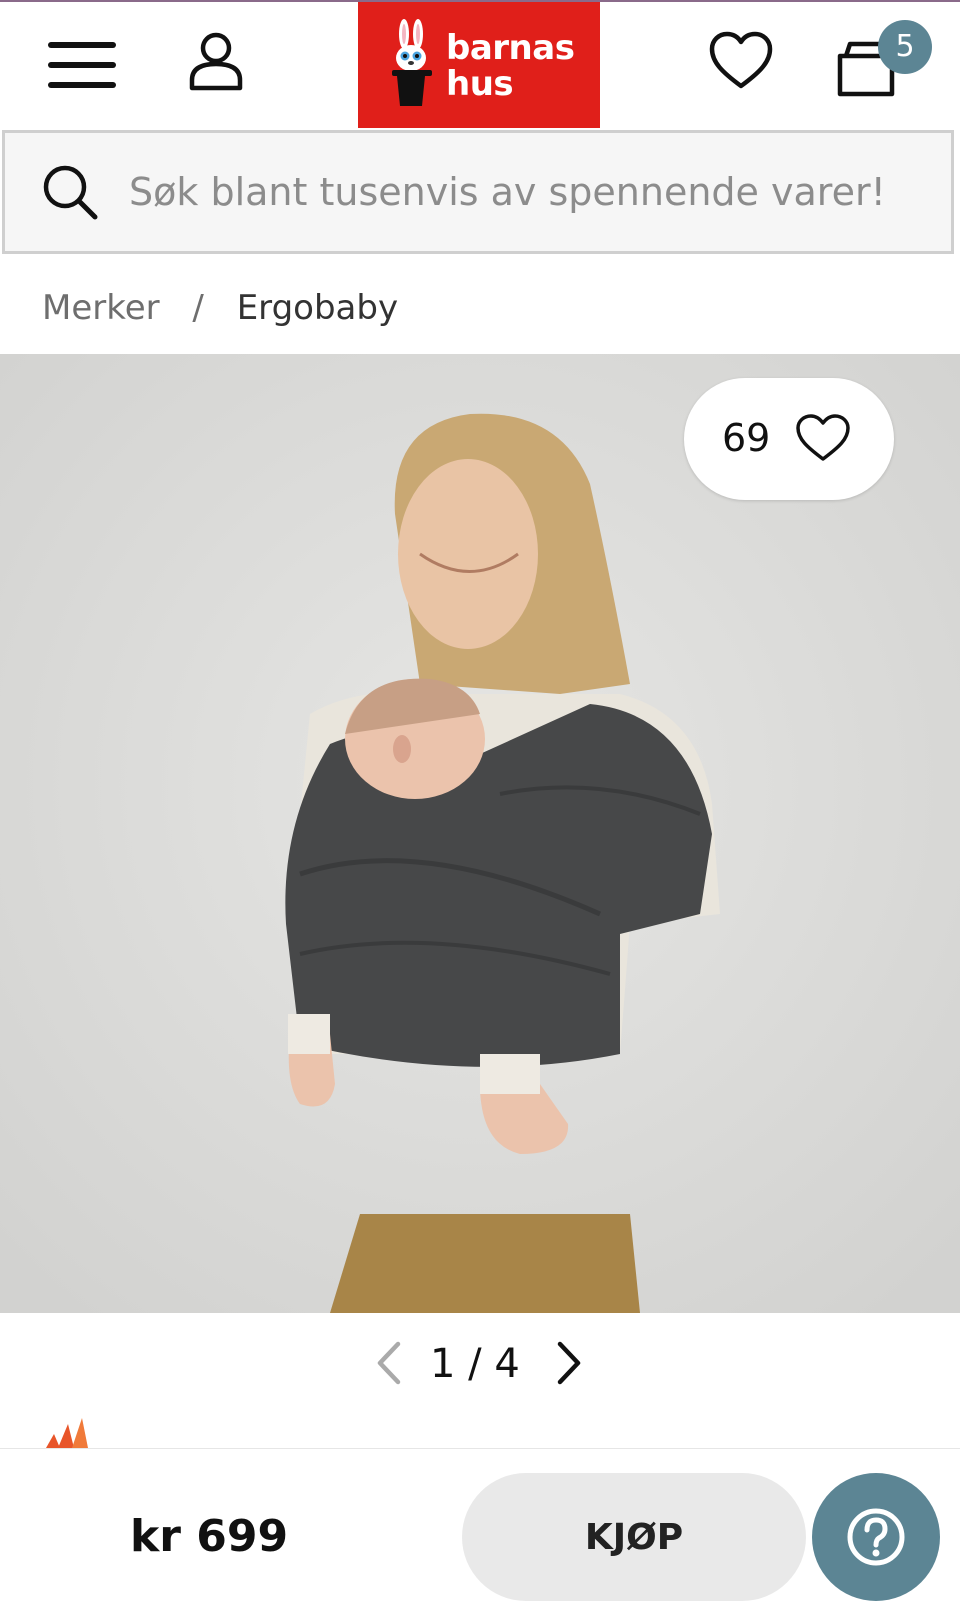 The width and height of the screenshot is (960, 1622). I want to click on sticky-buy-bar: kr 699 KJØP, so click(480, 1535).